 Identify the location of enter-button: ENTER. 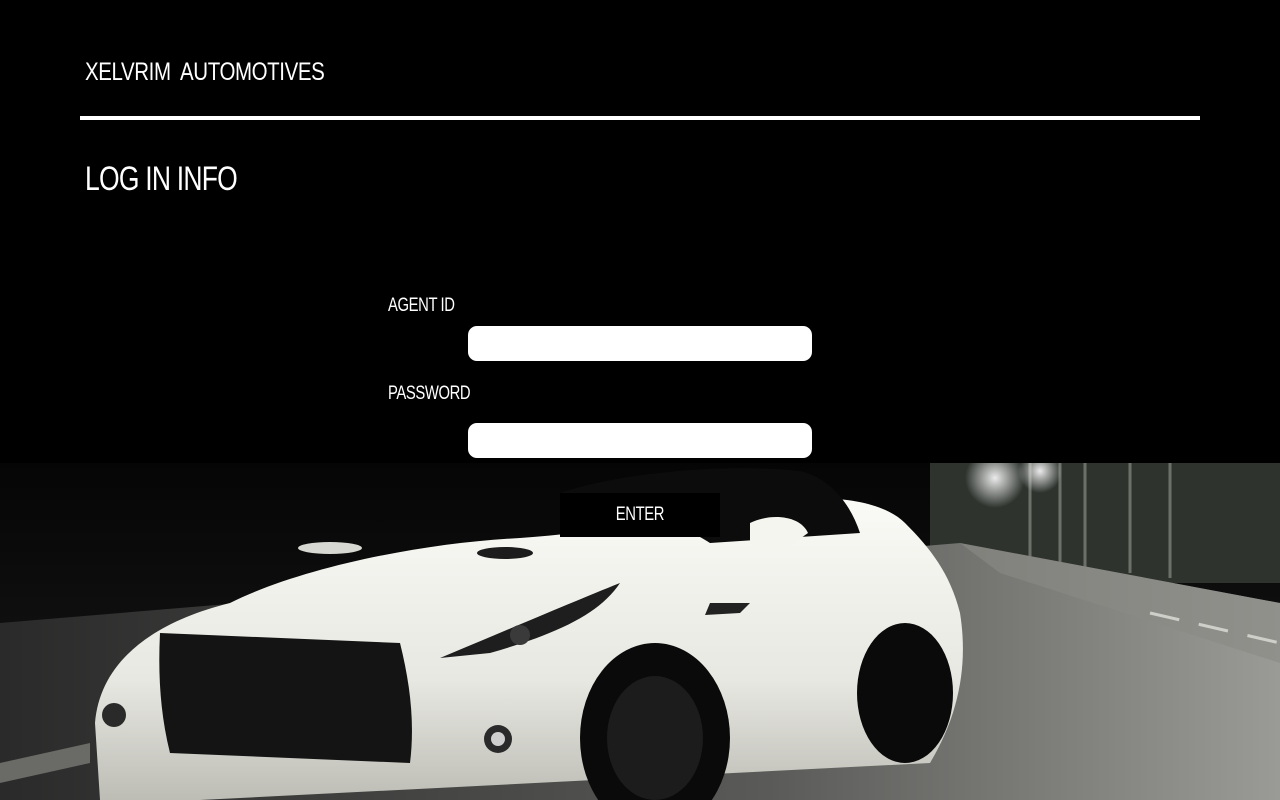
(640, 515).